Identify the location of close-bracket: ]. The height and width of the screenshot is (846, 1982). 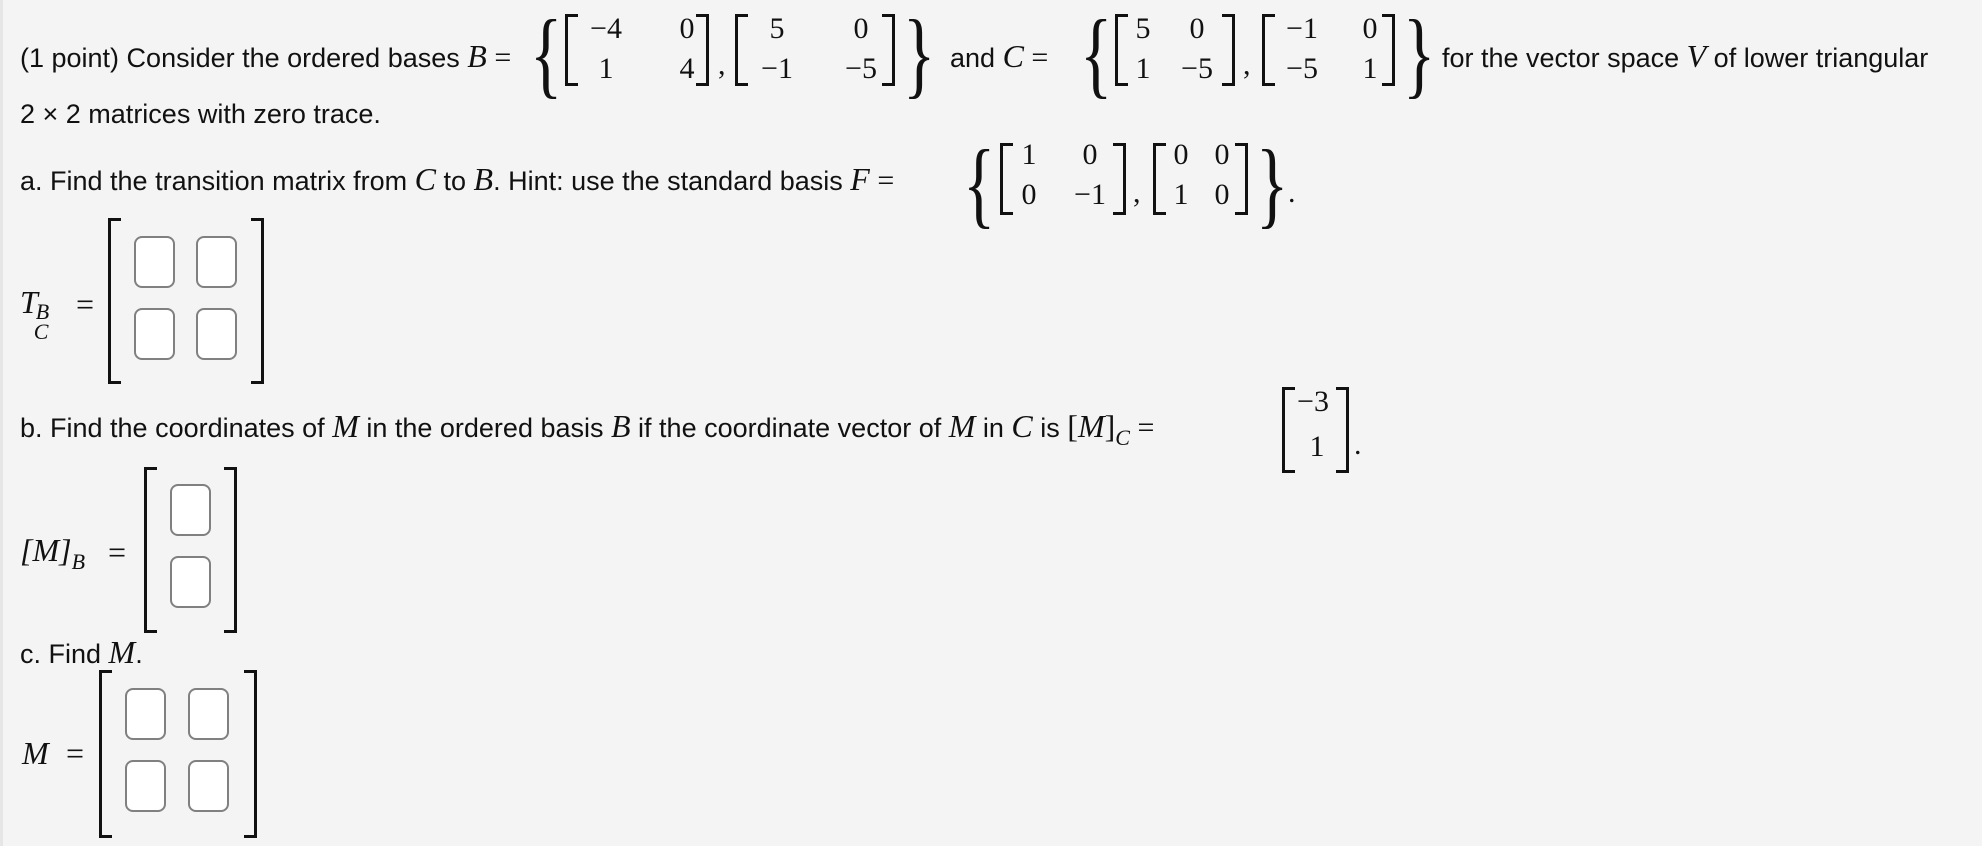
(1110, 426).